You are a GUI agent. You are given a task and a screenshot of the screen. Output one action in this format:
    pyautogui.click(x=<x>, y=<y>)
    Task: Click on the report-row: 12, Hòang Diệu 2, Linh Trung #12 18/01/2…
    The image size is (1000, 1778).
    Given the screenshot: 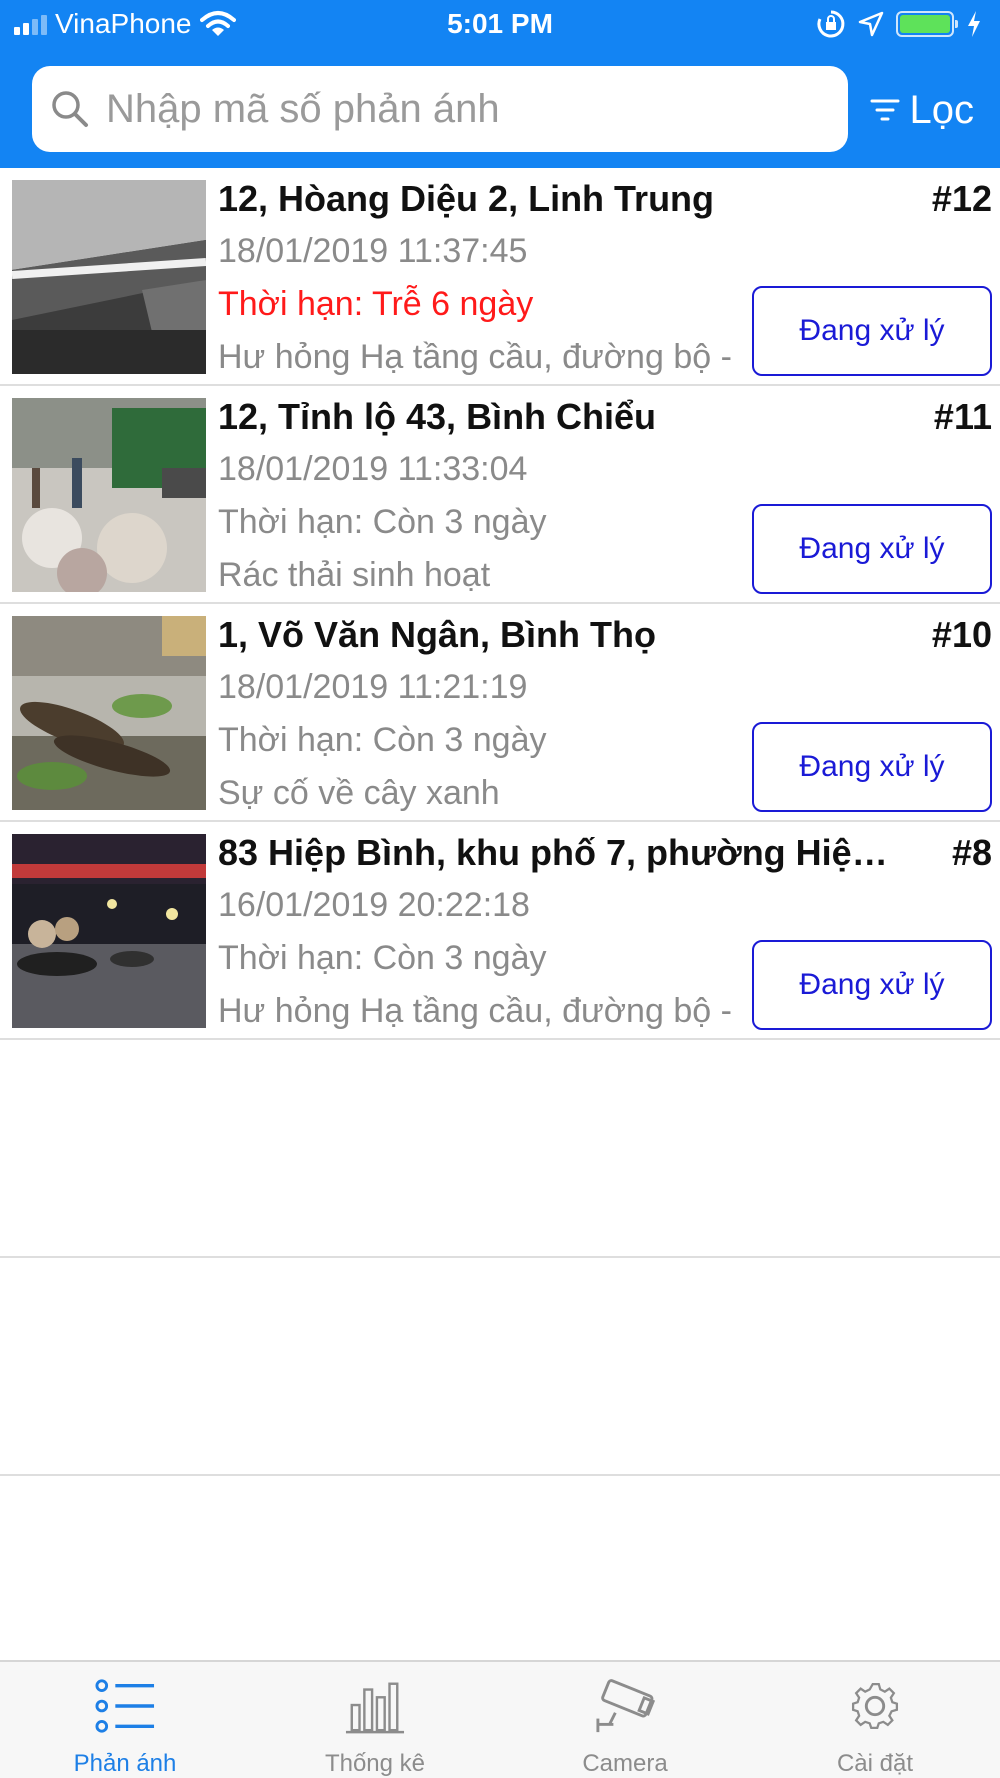 What is the action you would take?
    pyautogui.click(x=500, y=277)
    